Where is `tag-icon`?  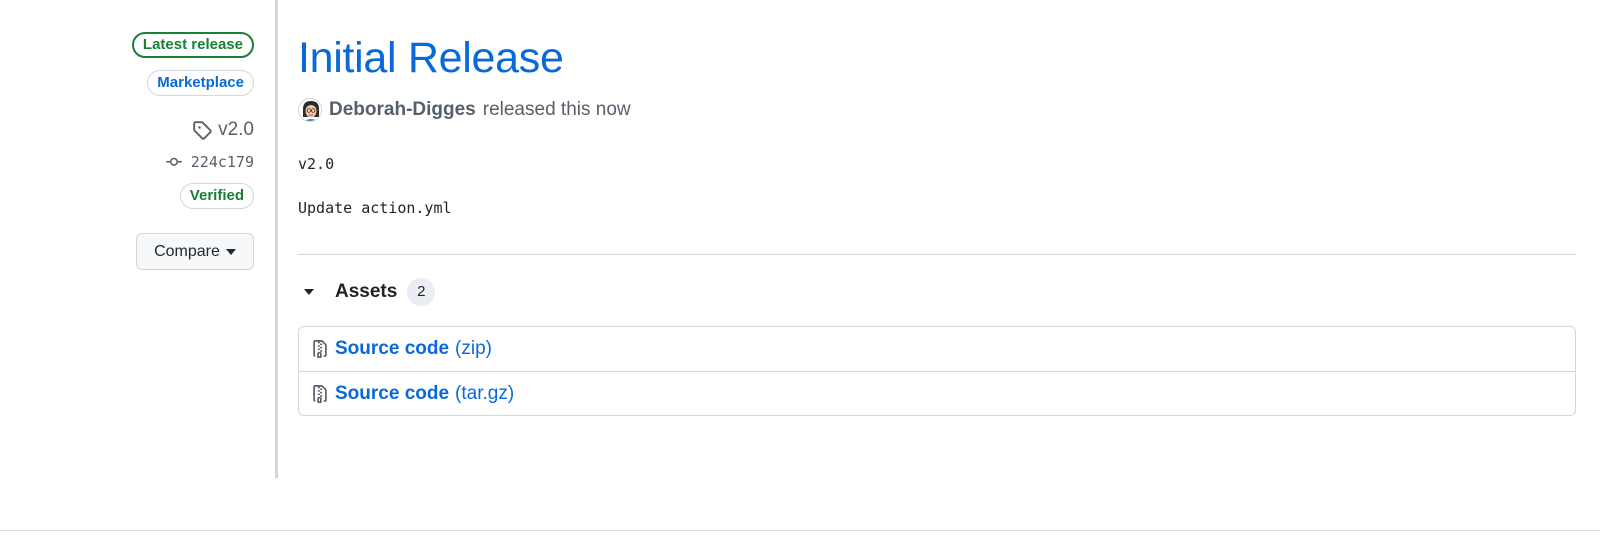 tag-icon is located at coordinates (202, 130).